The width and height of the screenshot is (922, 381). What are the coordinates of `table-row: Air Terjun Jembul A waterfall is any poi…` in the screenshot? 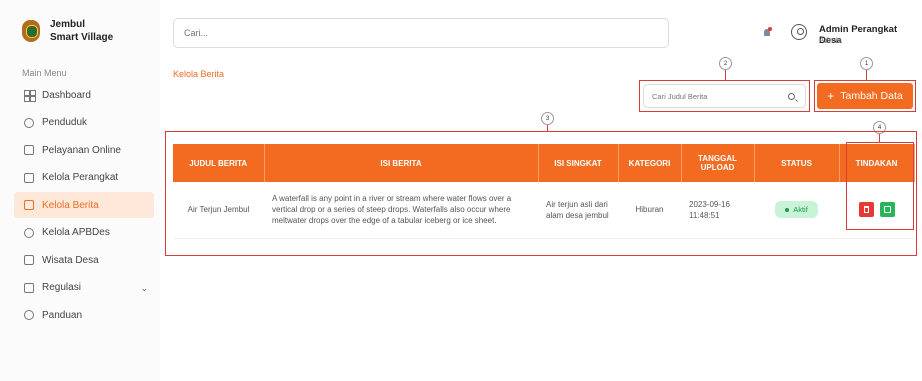 It's located at (543, 210).